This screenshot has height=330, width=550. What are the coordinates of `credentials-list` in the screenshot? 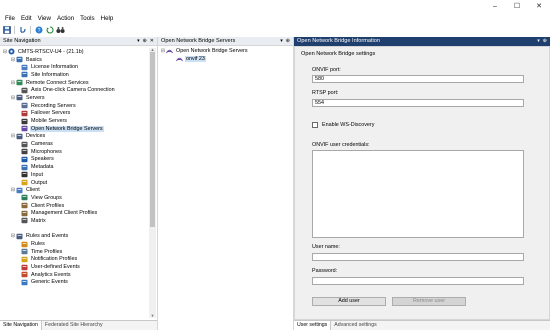 It's located at (418, 194).